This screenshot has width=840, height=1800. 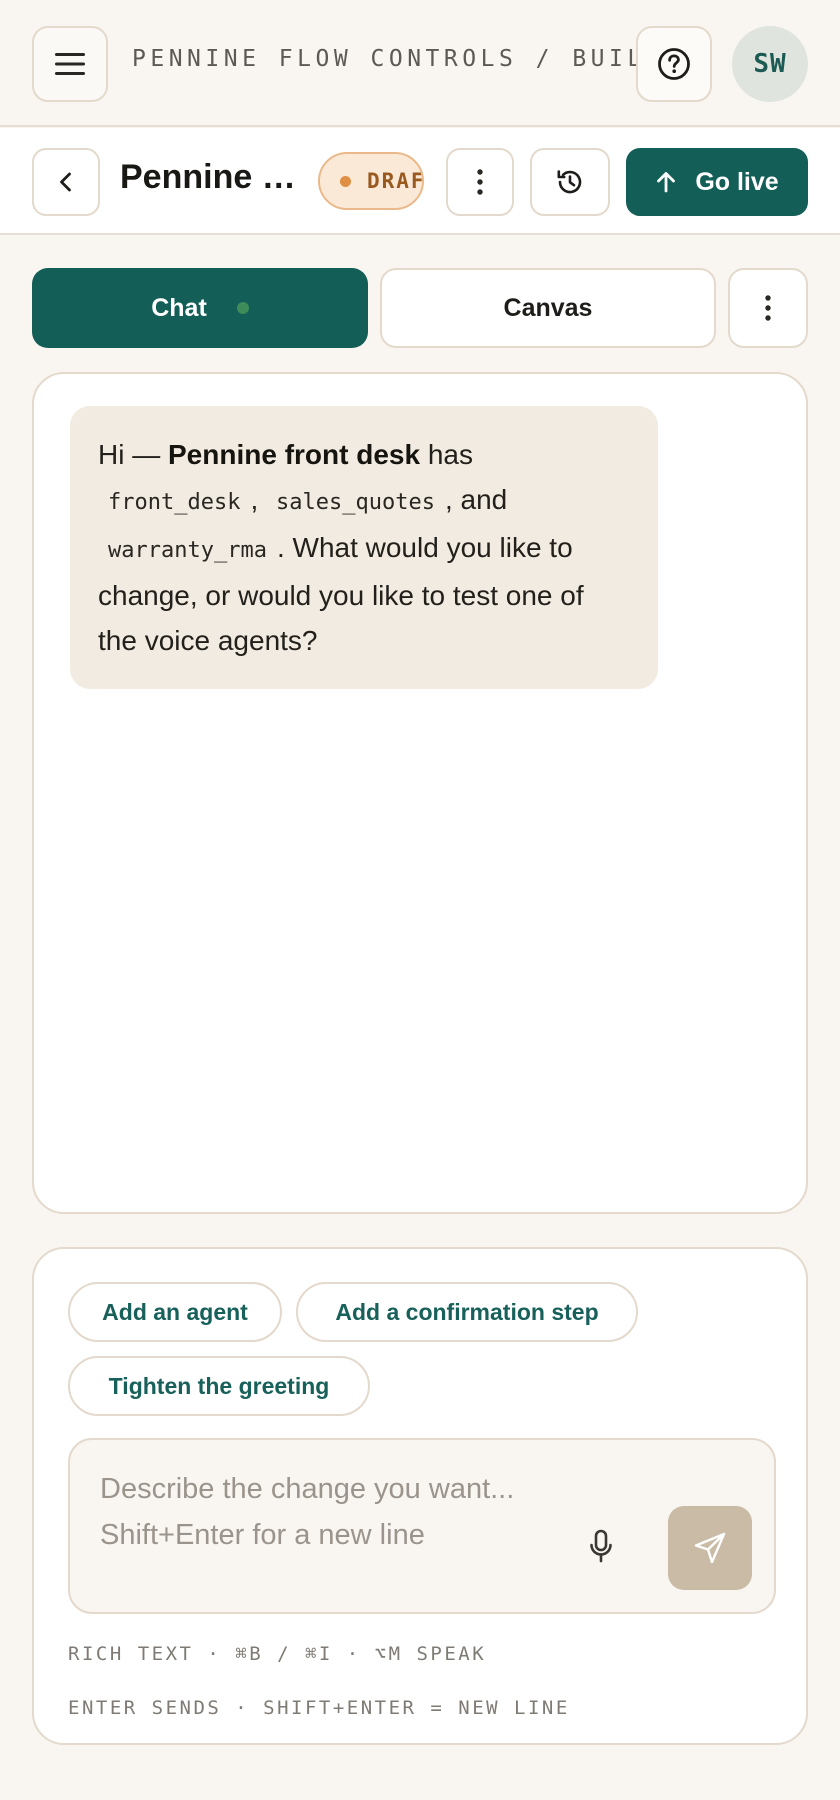 I want to click on tabs-more-button, so click(x=768, y=308).